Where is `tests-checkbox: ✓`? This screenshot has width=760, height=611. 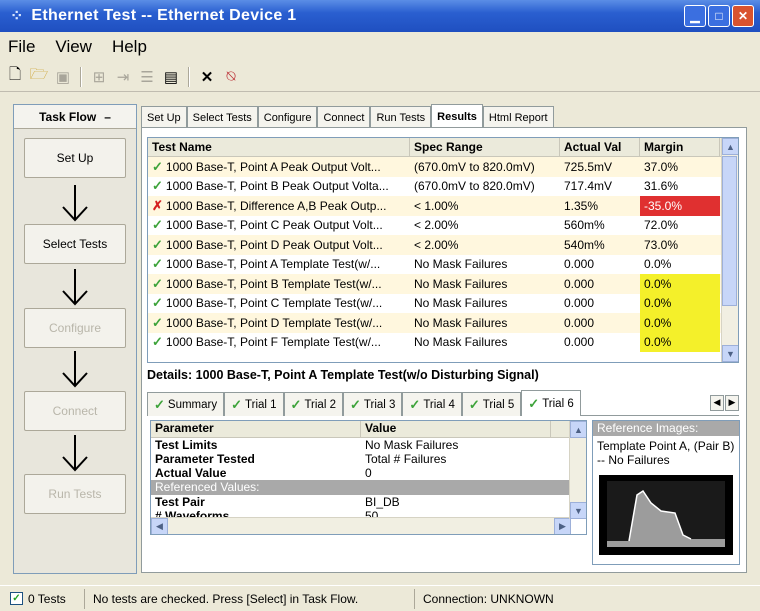 tests-checkbox: ✓ is located at coordinates (16, 598).